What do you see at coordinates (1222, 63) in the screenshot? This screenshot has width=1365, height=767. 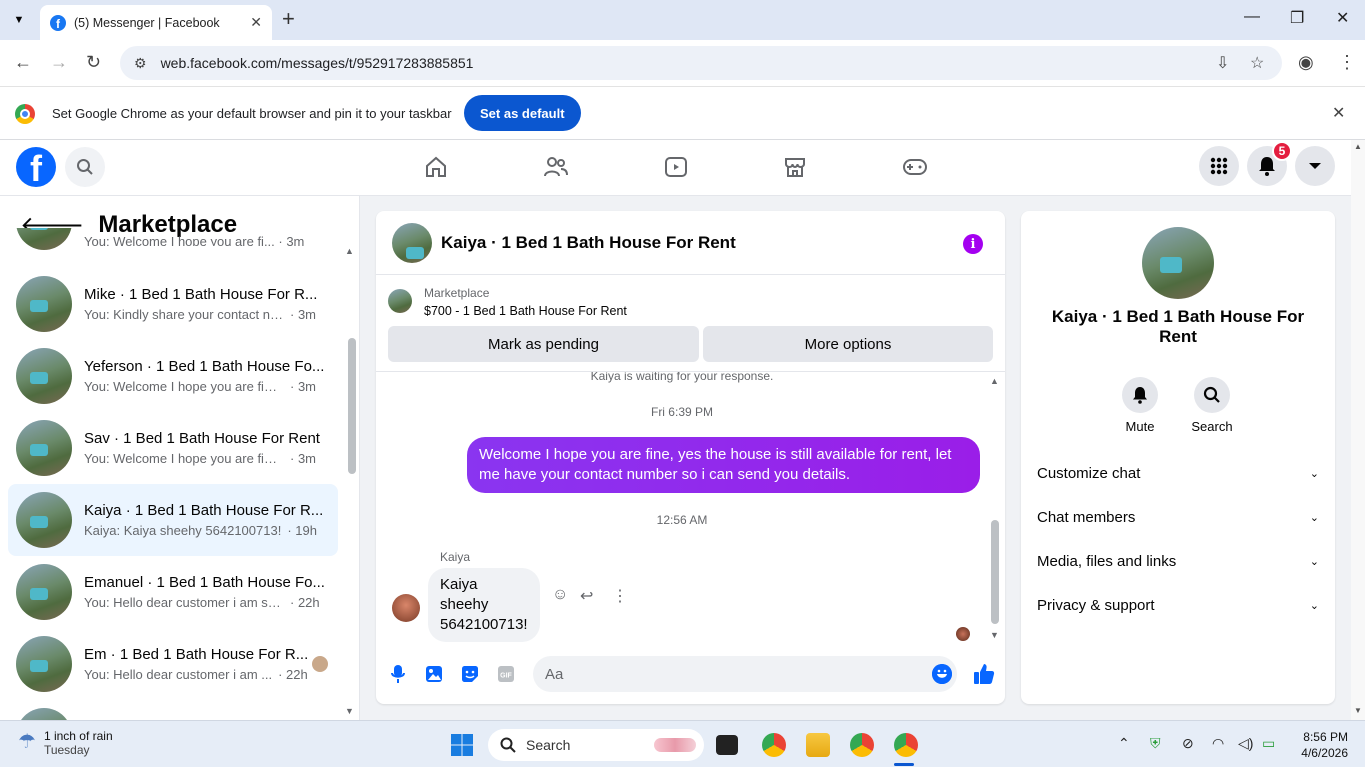 I see `install-app-icon: ⇩` at bounding box center [1222, 63].